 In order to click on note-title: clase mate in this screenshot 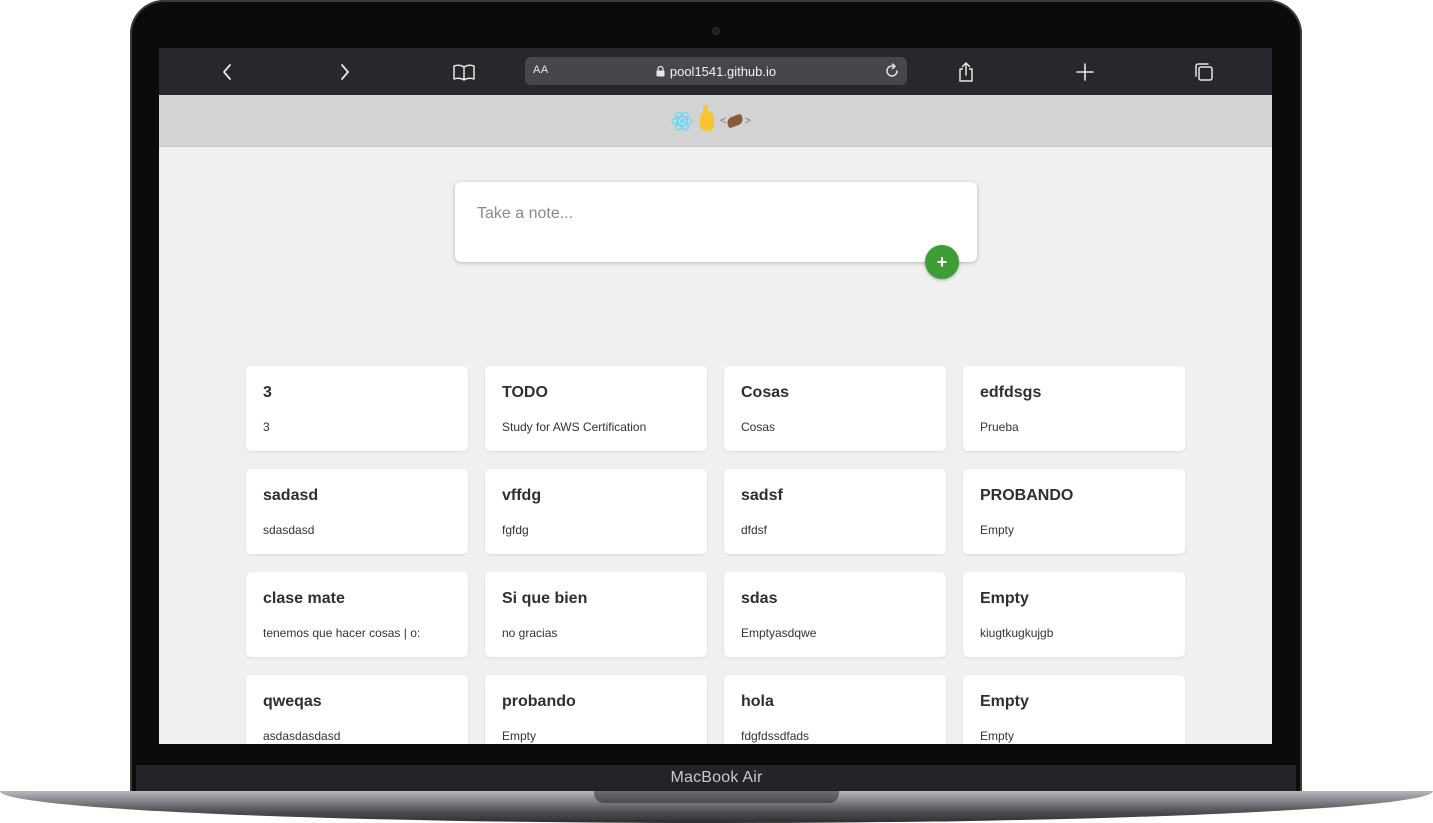, I will do `click(304, 598)`.